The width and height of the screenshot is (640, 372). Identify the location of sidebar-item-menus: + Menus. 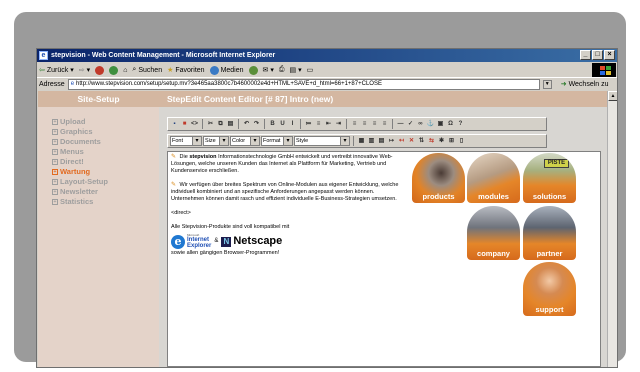
(105, 152).